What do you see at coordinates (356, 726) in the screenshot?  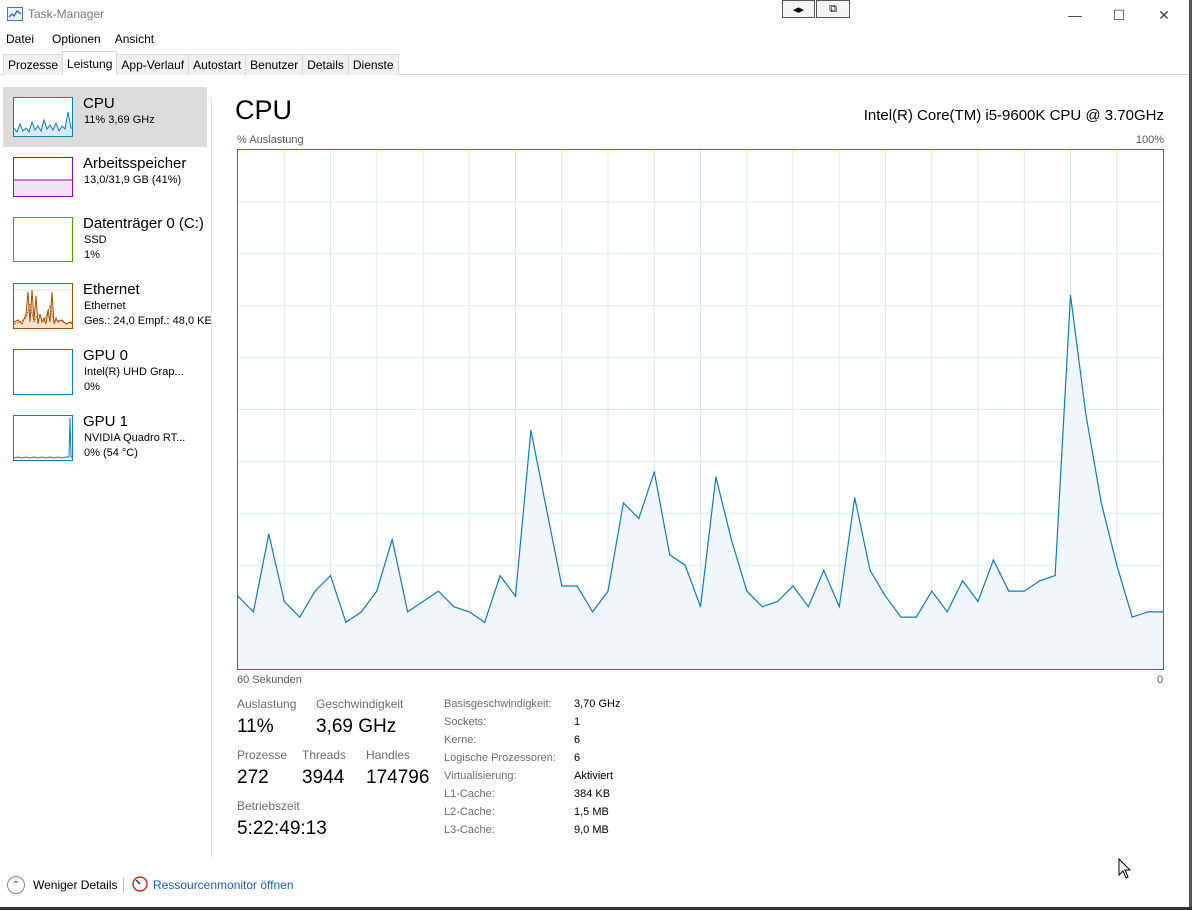 I see `stat-geschwindigkeit-value: 3,69 GHz` at bounding box center [356, 726].